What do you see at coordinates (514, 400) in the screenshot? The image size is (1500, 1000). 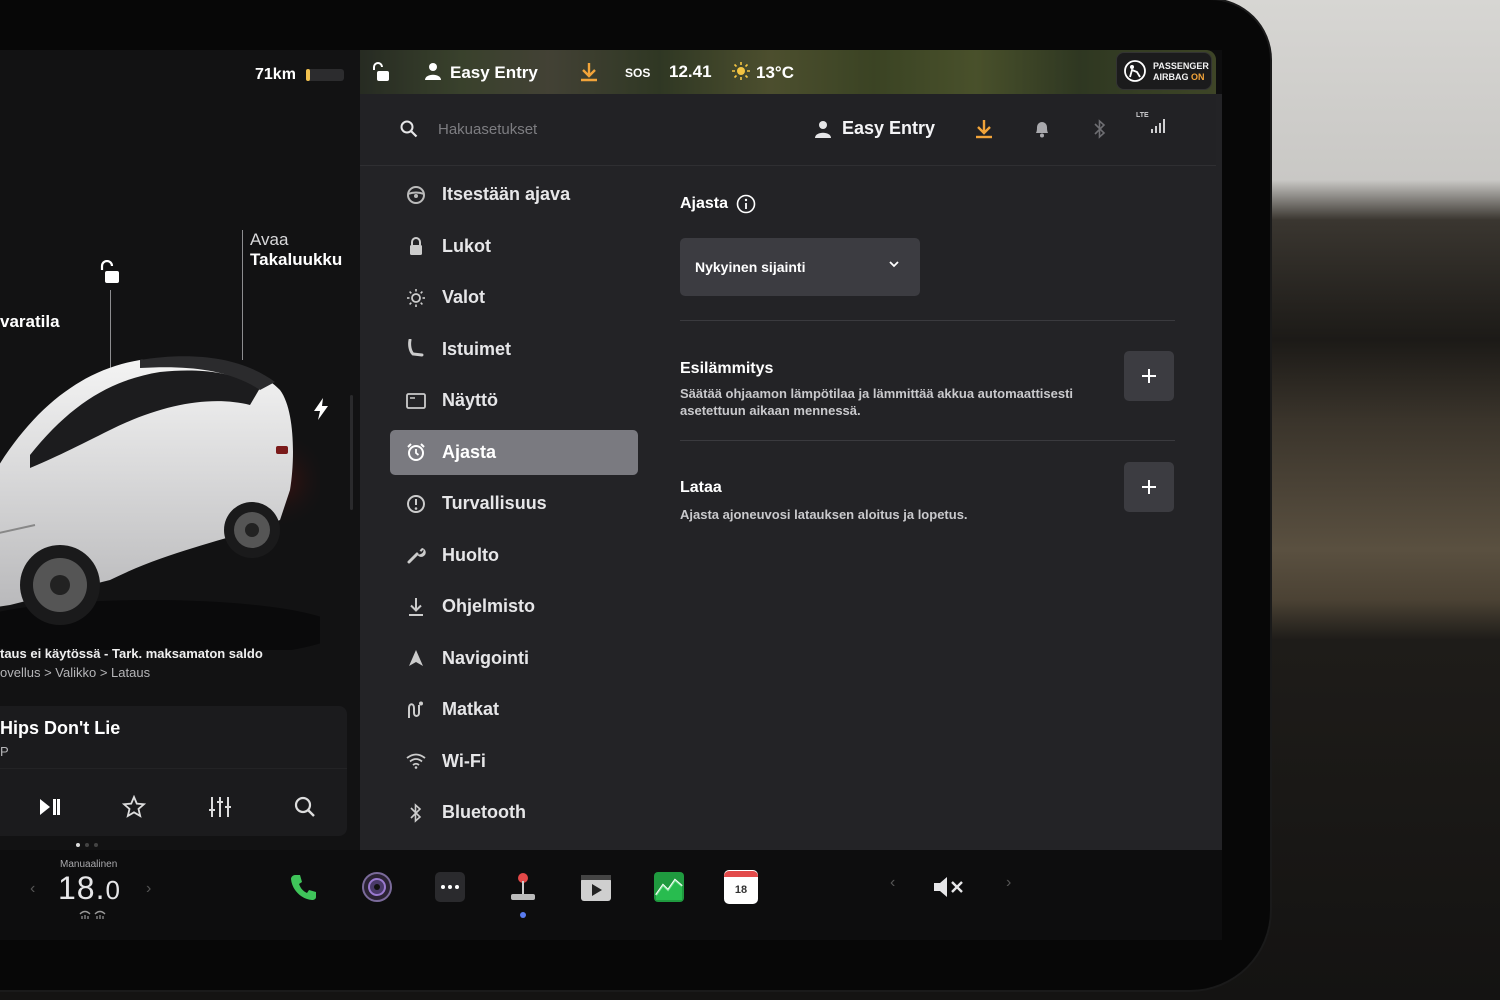 I see `menu-item-display: Näyttö` at bounding box center [514, 400].